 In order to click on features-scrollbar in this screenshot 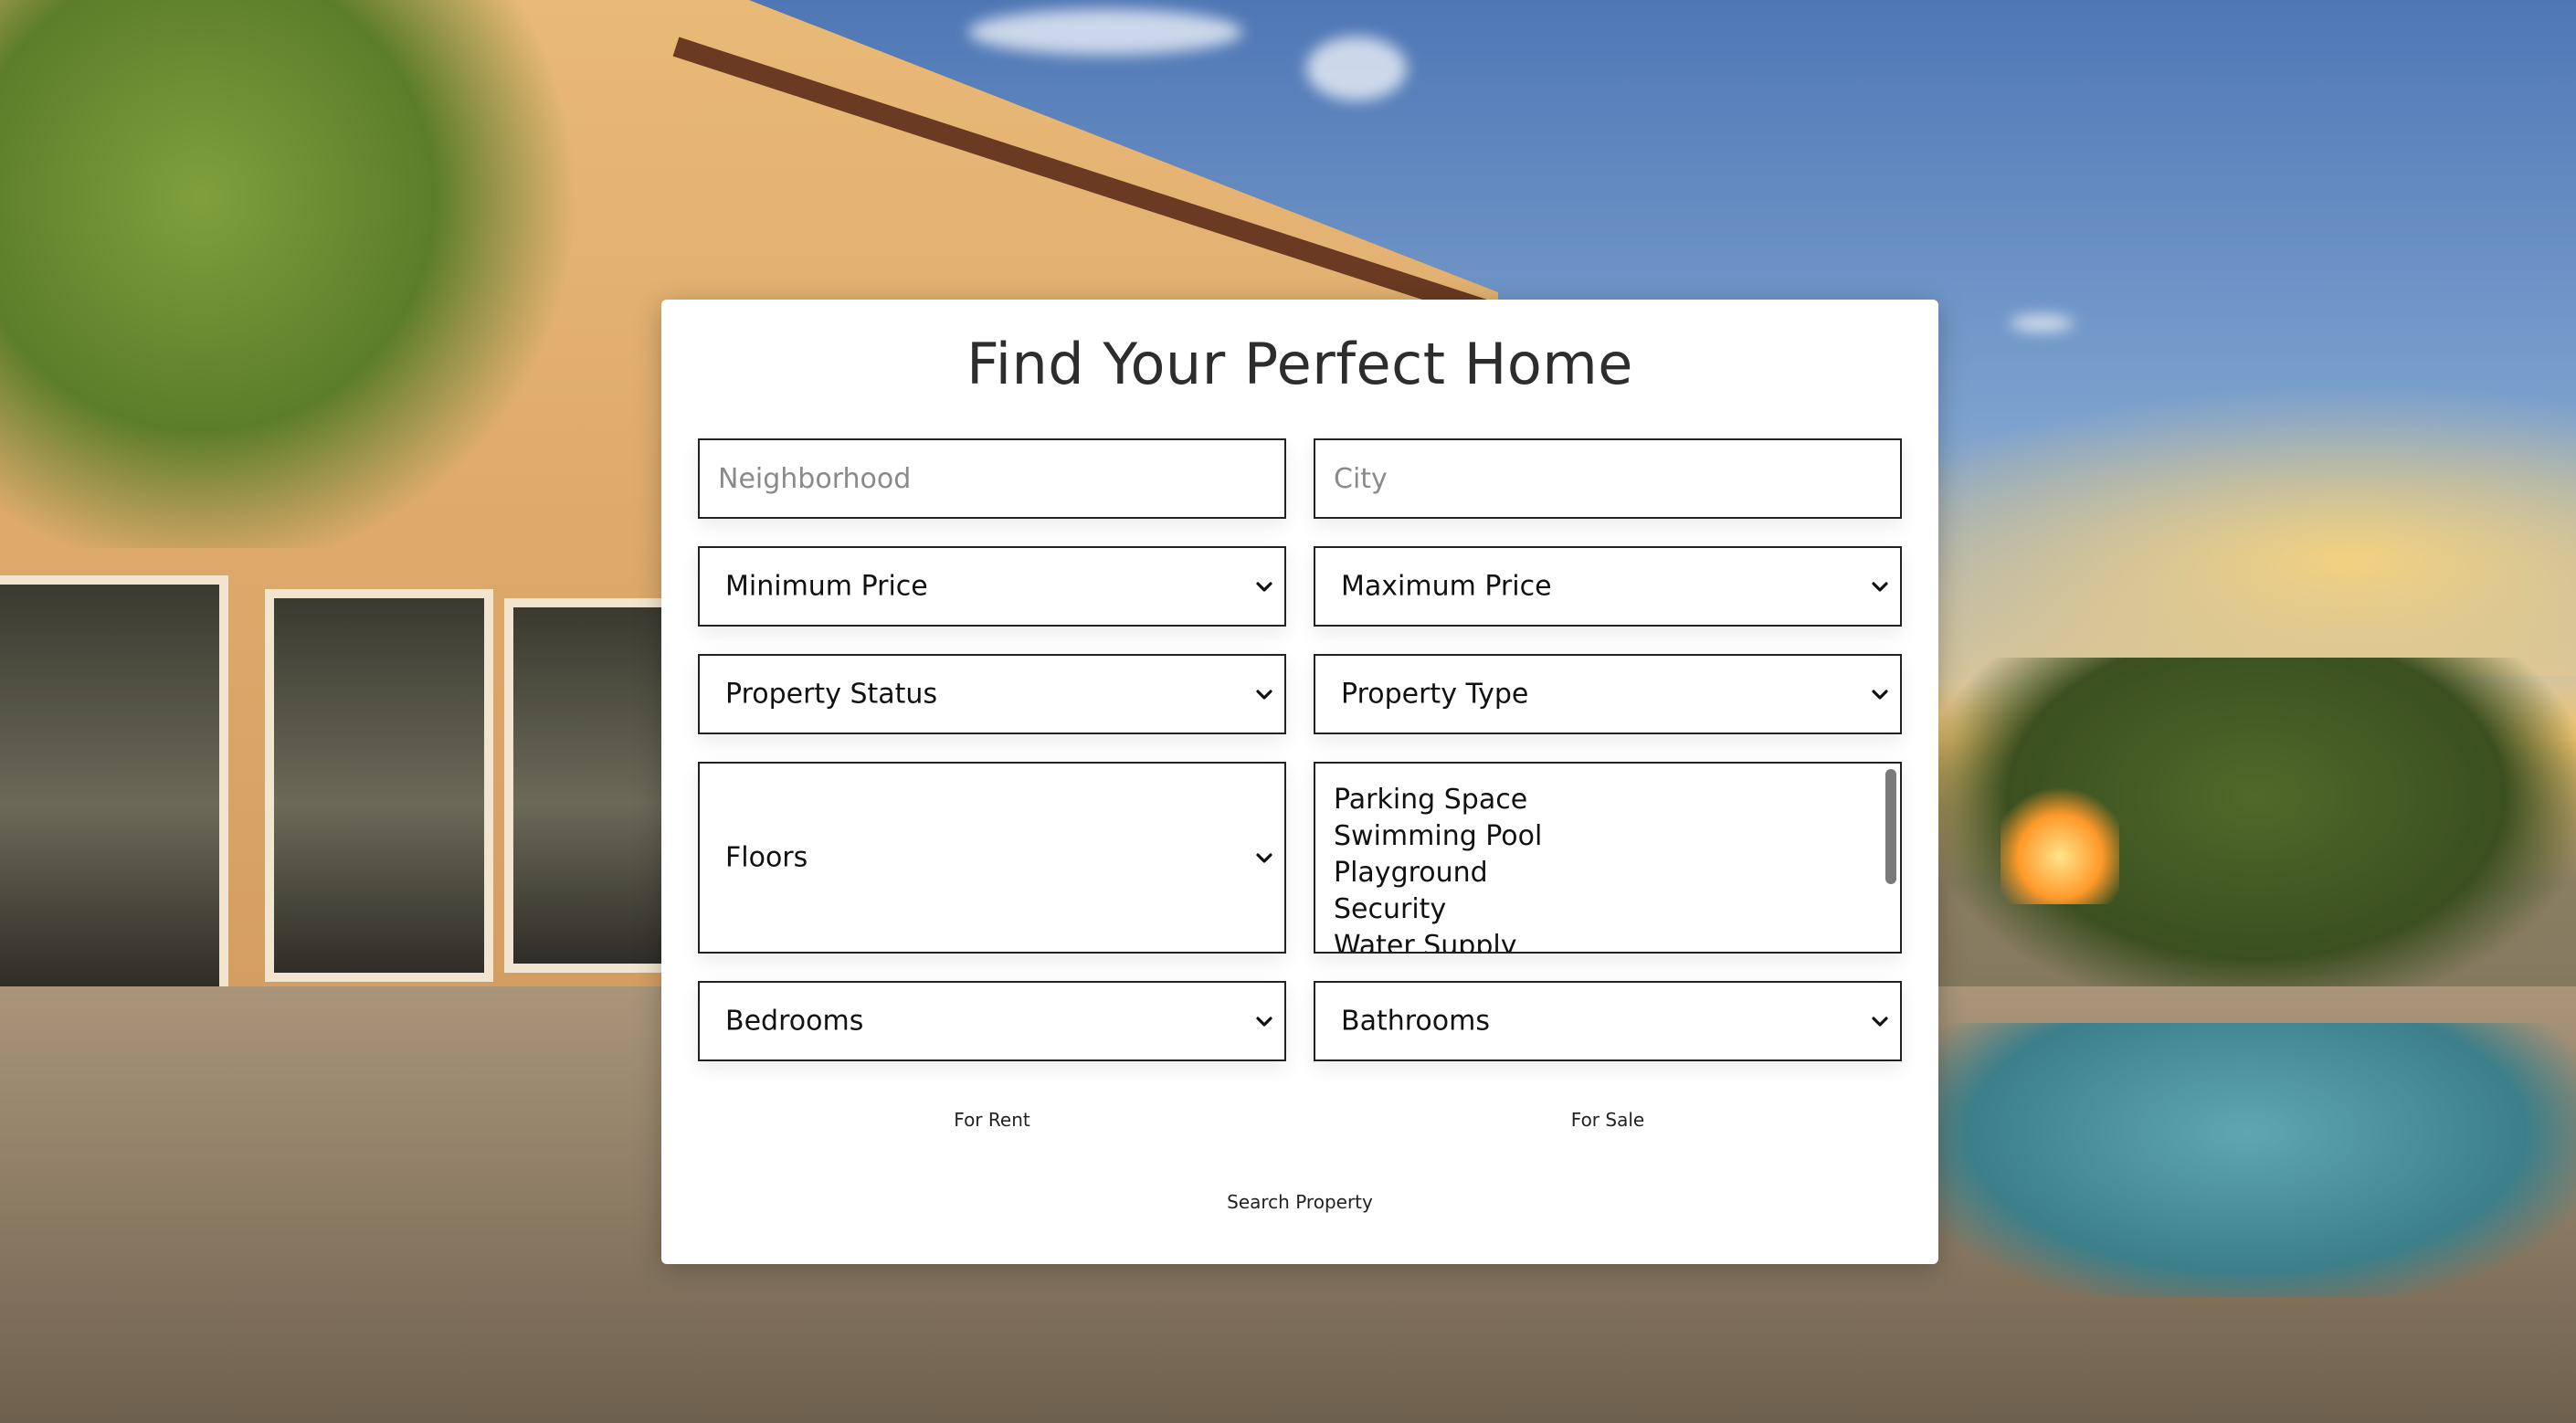, I will do `click(1890, 826)`.